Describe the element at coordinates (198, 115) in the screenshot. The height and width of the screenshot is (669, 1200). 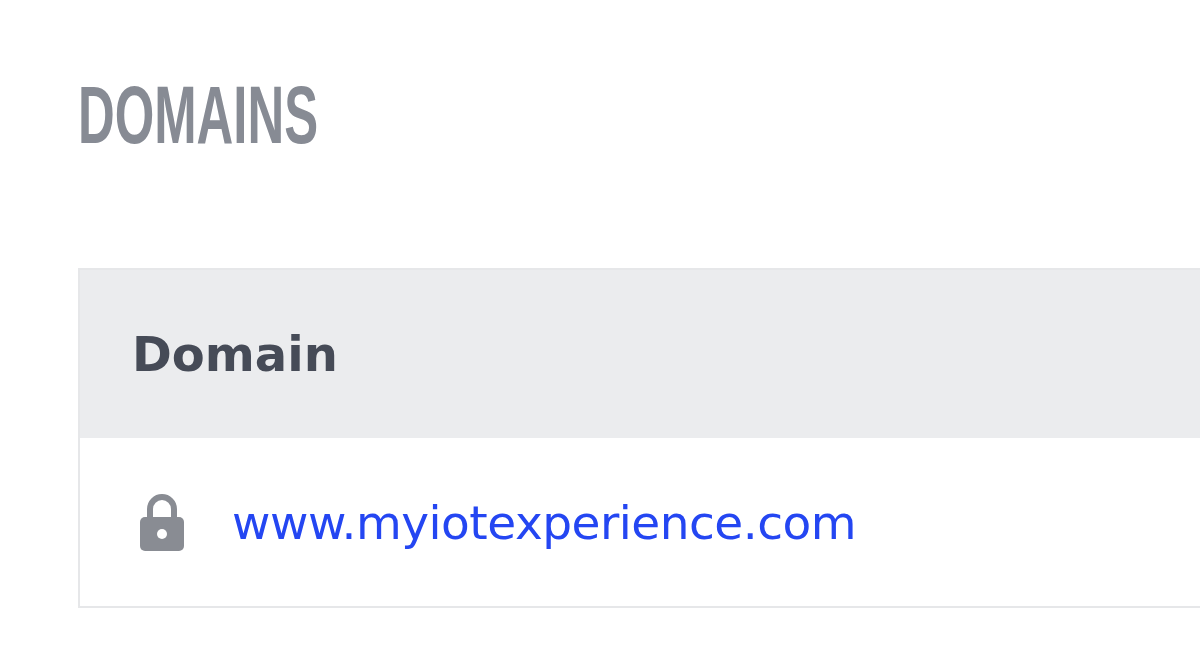
I see `page-heading: DOMAINS` at that location.